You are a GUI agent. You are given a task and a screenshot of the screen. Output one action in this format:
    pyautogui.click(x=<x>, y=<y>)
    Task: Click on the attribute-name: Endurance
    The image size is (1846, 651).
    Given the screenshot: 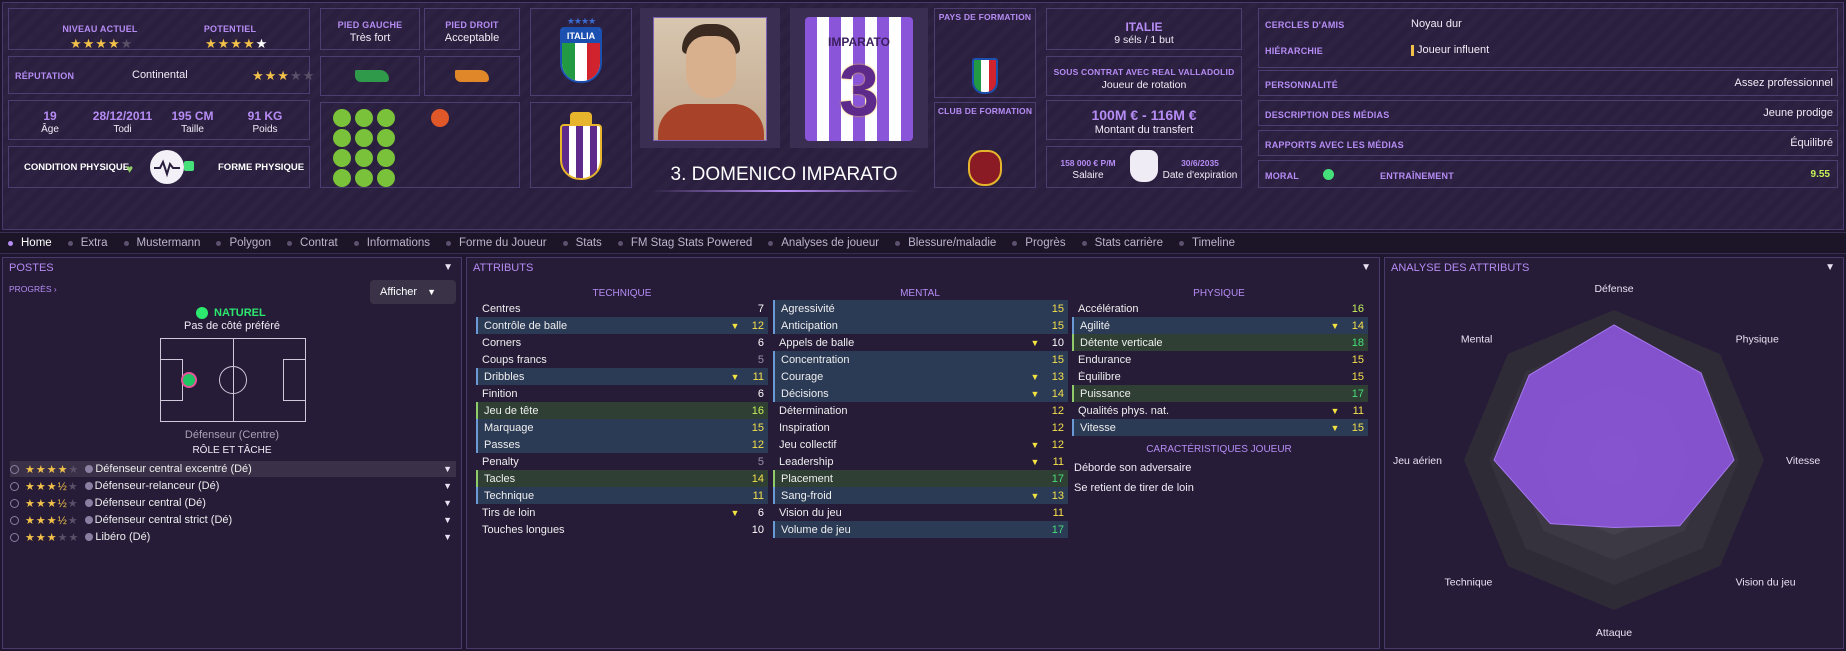 What is the action you would take?
    pyautogui.click(x=1105, y=359)
    